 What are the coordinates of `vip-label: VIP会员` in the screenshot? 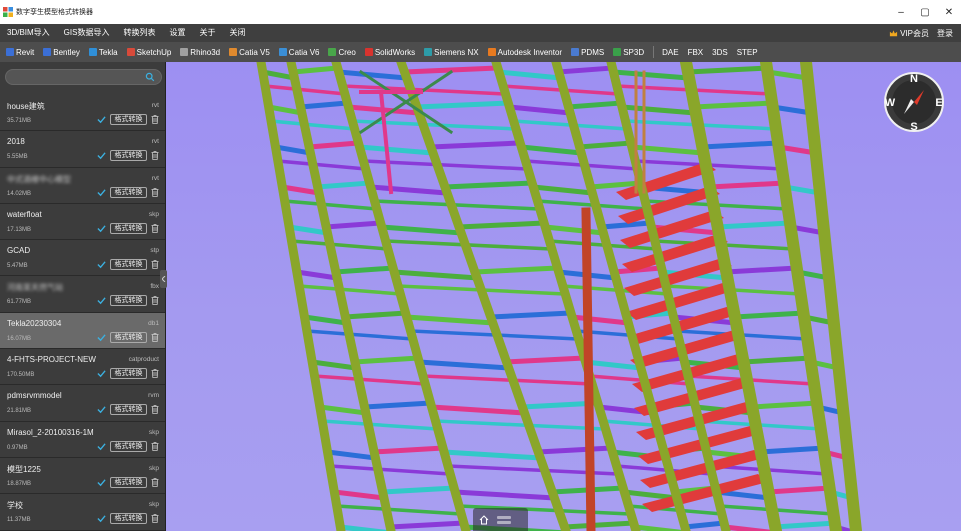 It's located at (914, 33).